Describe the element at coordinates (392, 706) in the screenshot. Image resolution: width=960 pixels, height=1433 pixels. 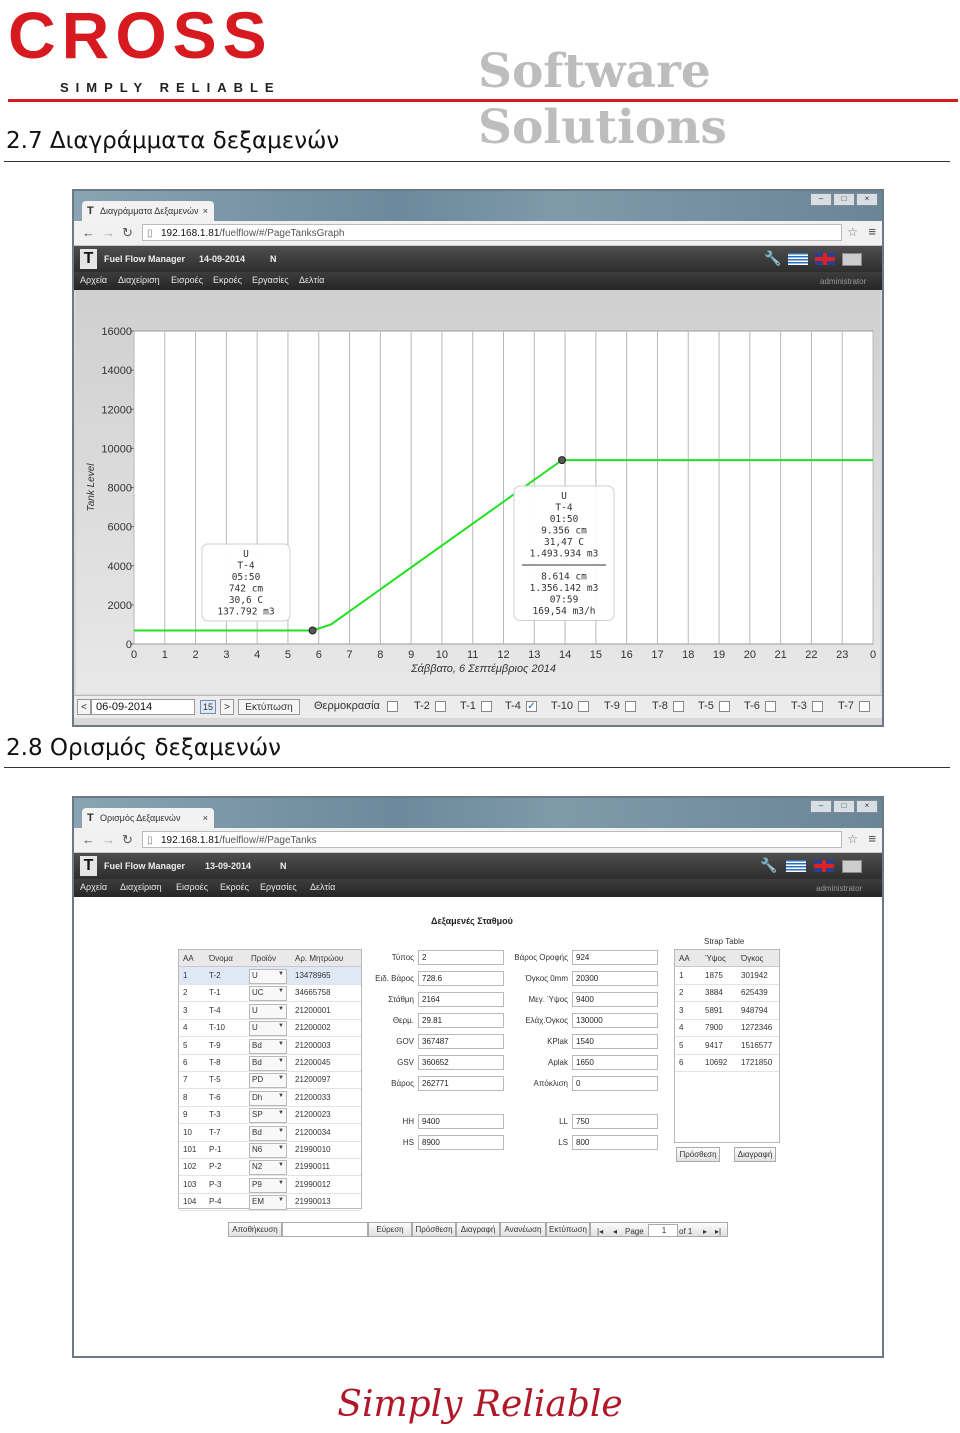
I see `temperature-checkbox` at that location.